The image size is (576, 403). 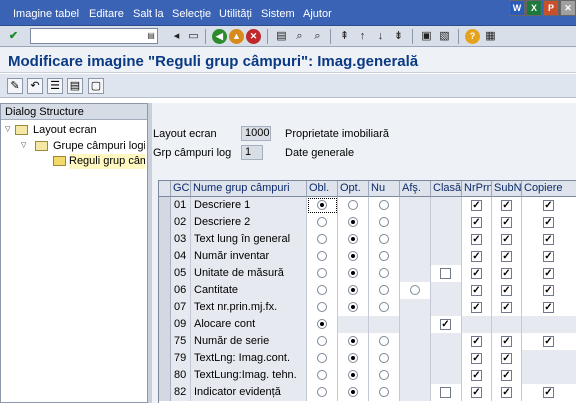 What do you see at coordinates (551, 8) in the screenshot?
I see `powerpoint-icon: P` at bounding box center [551, 8].